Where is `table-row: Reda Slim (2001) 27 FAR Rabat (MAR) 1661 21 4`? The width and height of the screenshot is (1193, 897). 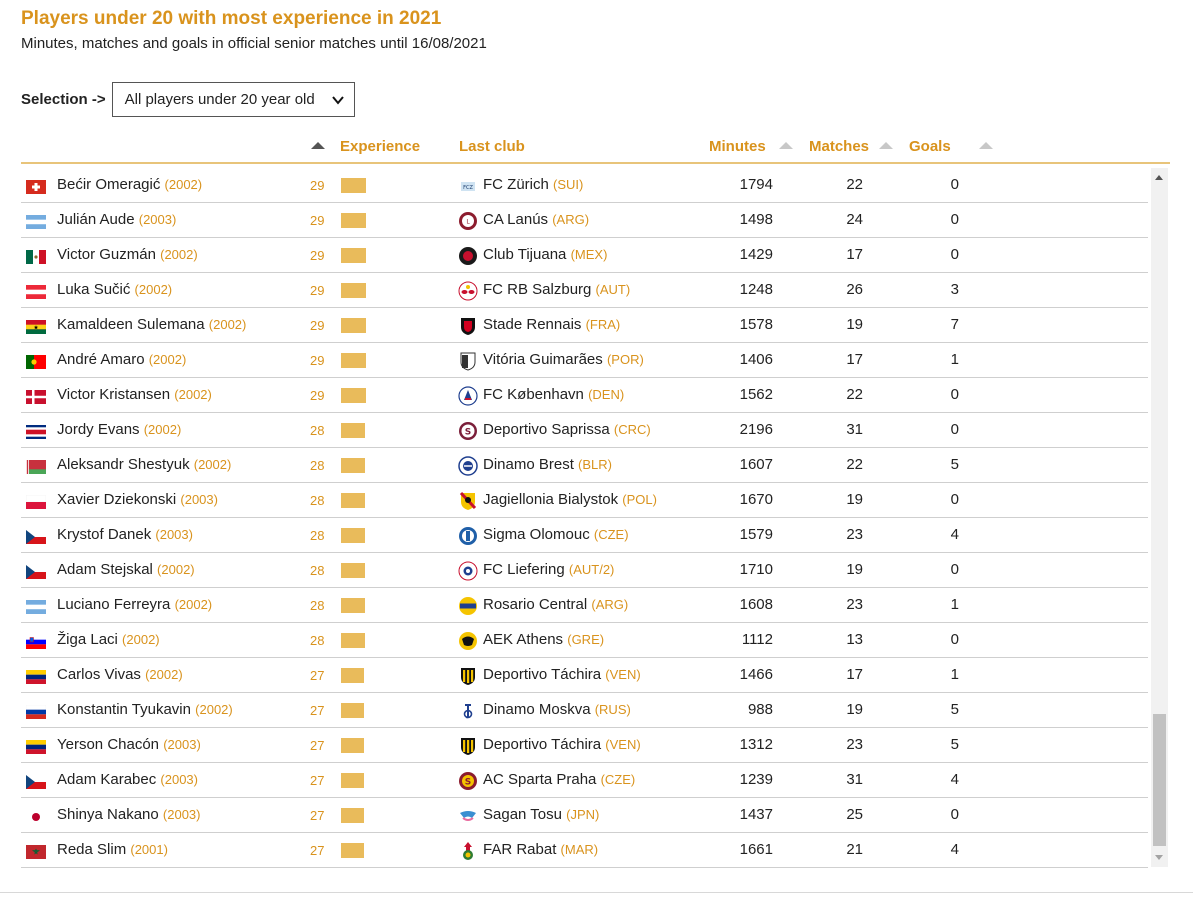 table-row: Reda Slim (2001) 27 FAR Rabat (MAR) 1661 21 4 is located at coordinates (584, 850).